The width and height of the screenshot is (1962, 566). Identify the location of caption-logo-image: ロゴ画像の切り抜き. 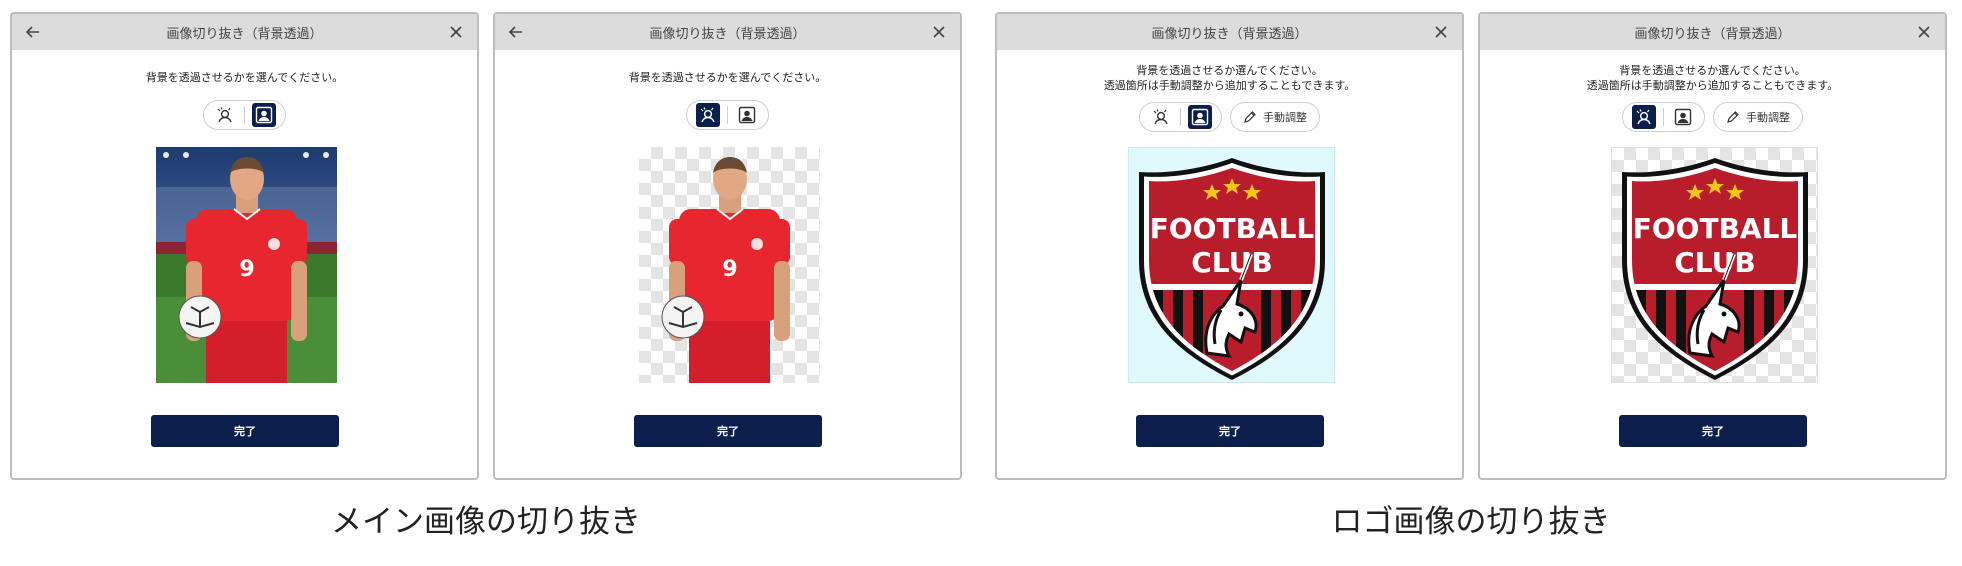
(1471, 522).